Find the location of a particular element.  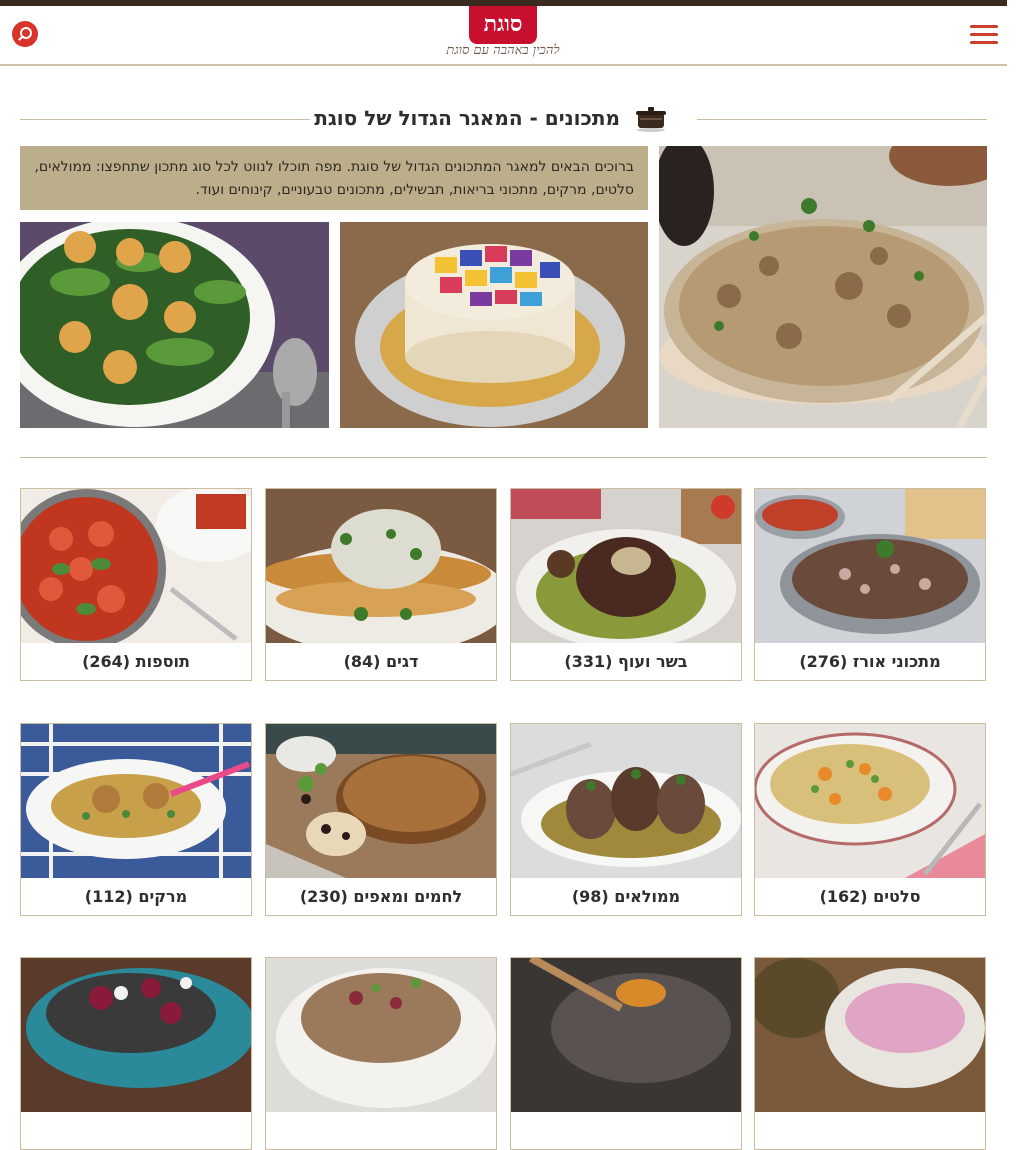

category-card-rice: מתכוני אורז (276) is located at coordinates (870, 584).